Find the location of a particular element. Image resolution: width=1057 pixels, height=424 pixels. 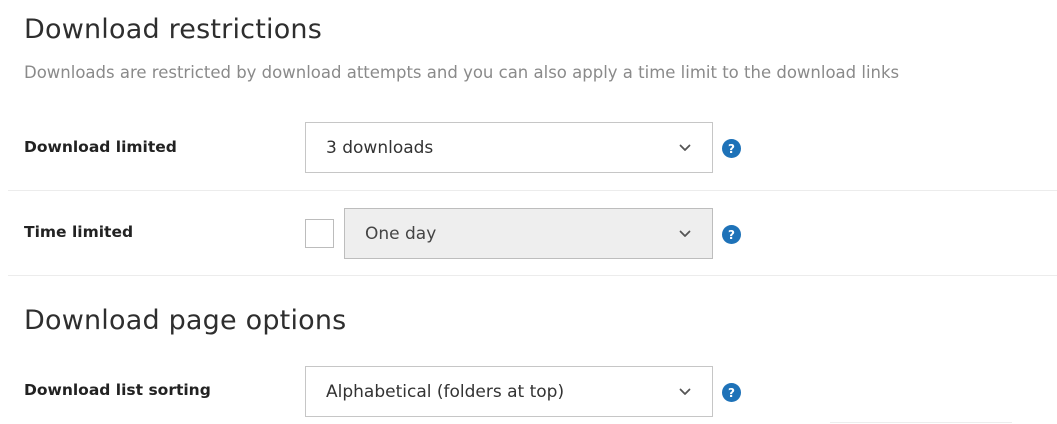

time-limited-select-value: One day is located at coordinates (401, 233).